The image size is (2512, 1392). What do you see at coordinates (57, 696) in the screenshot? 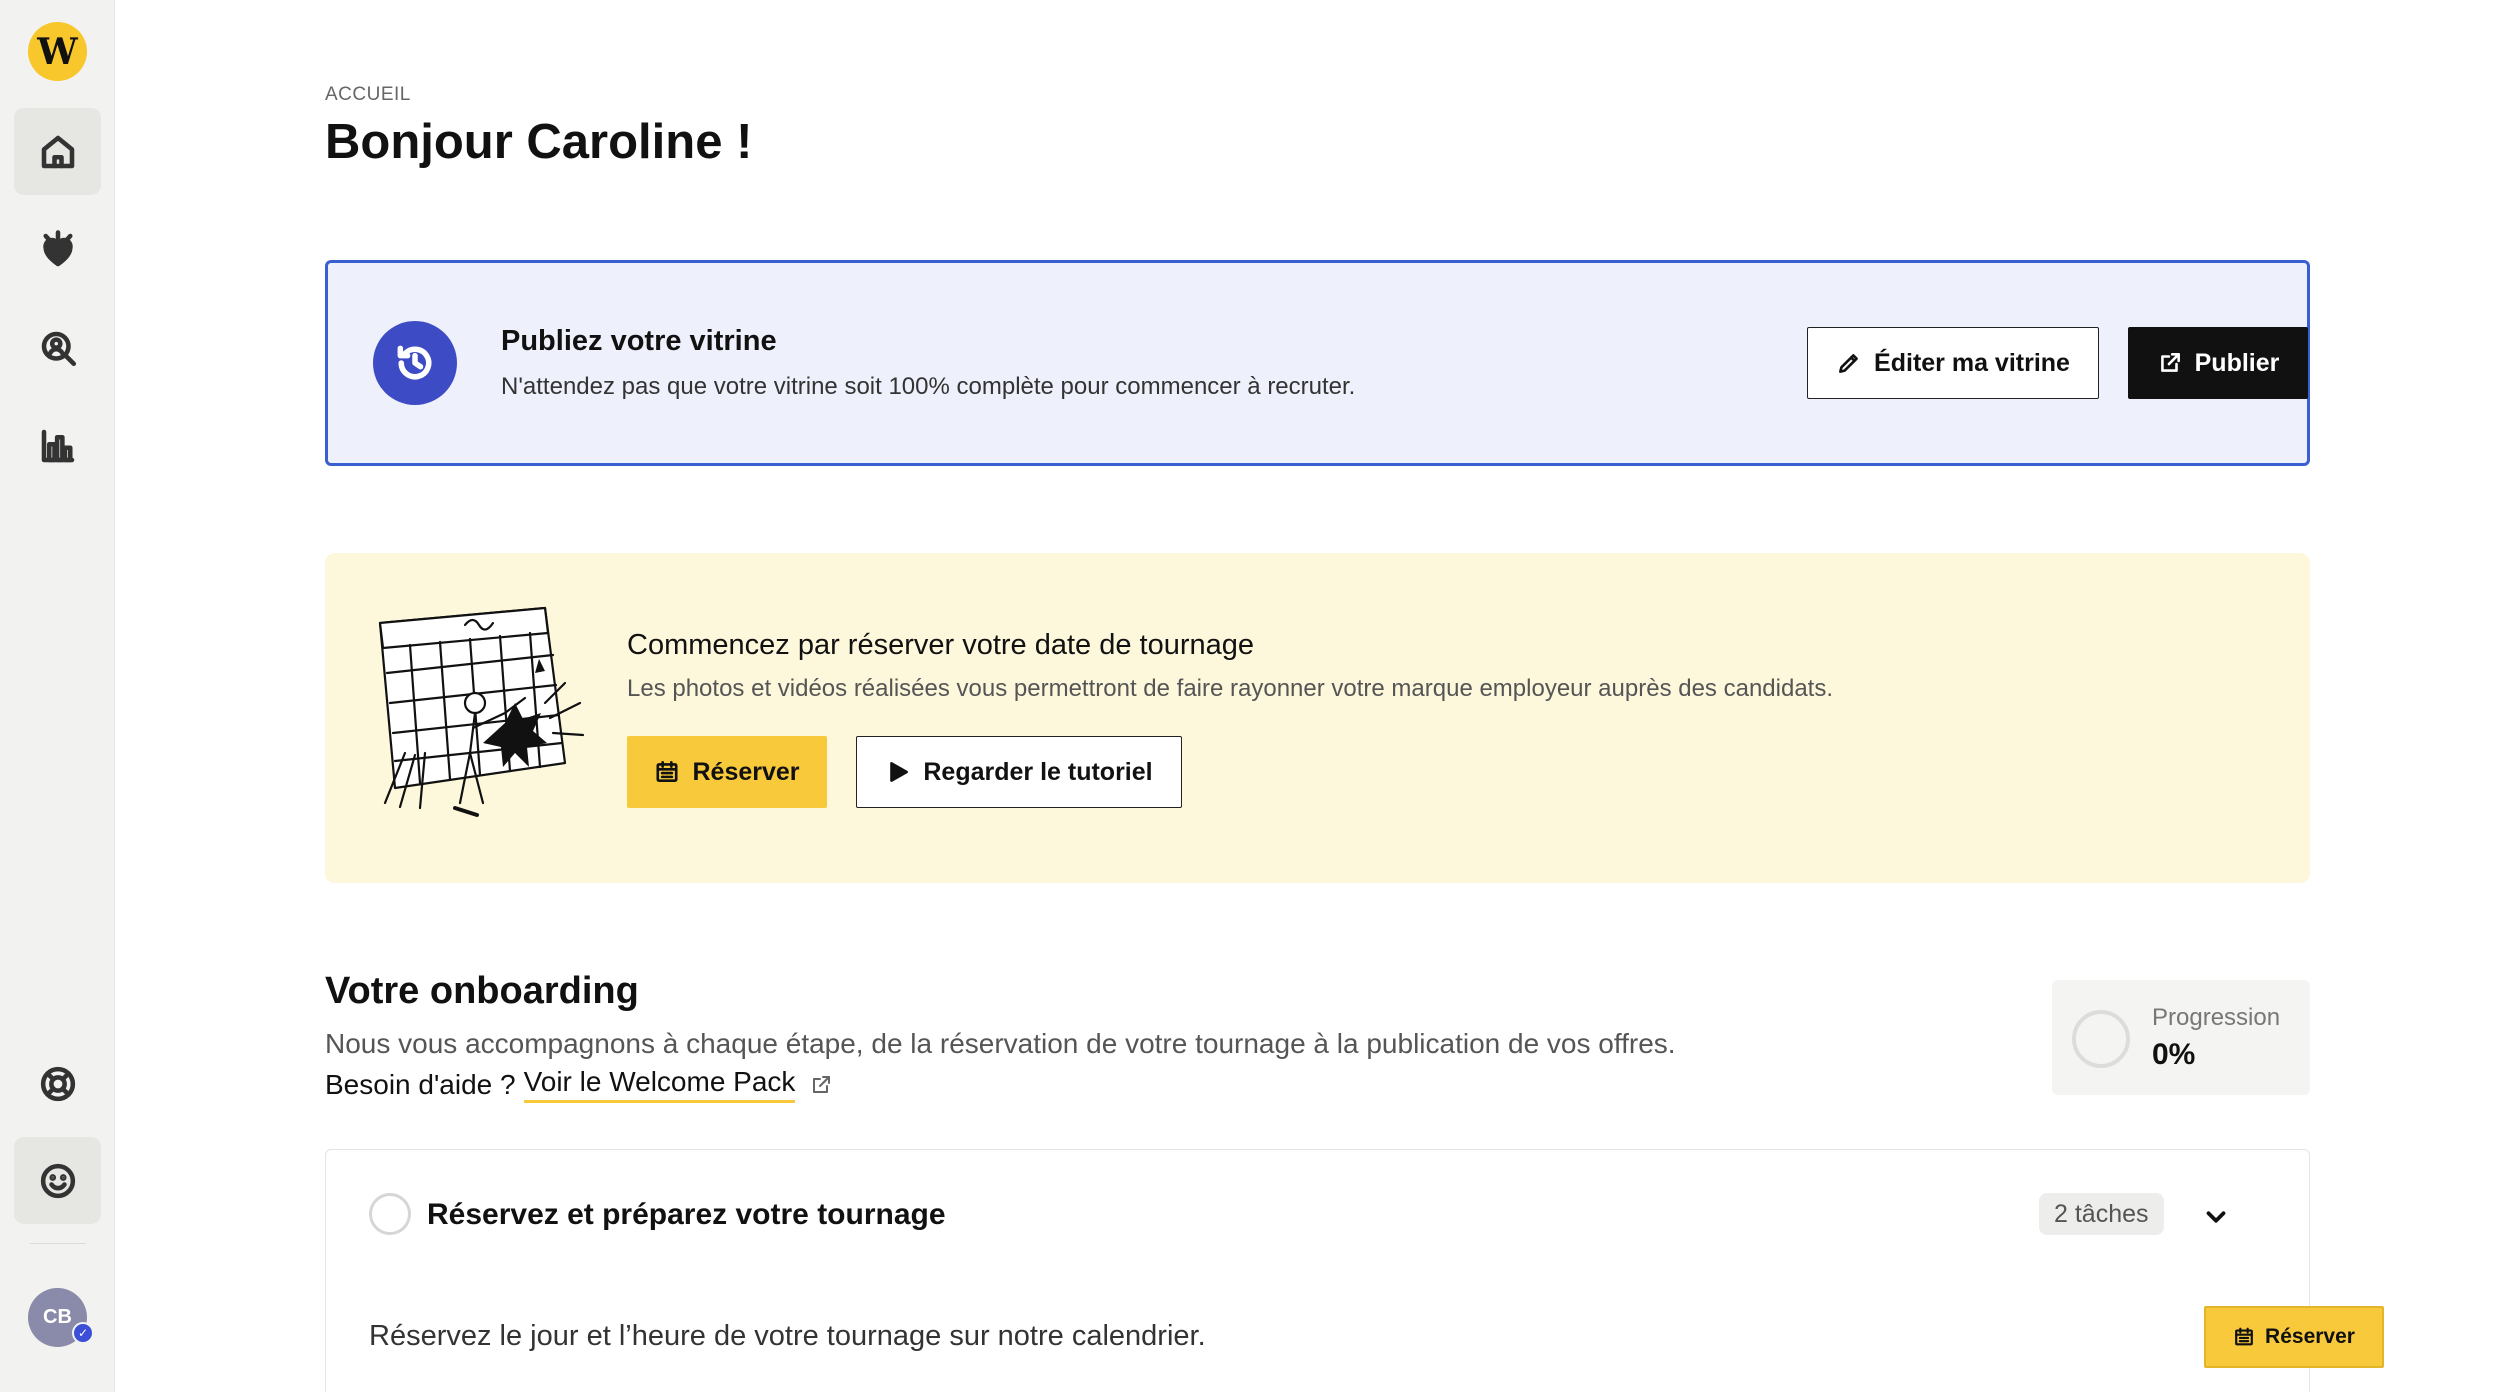
I see `sidebar: W CB ✓` at bounding box center [57, 696].